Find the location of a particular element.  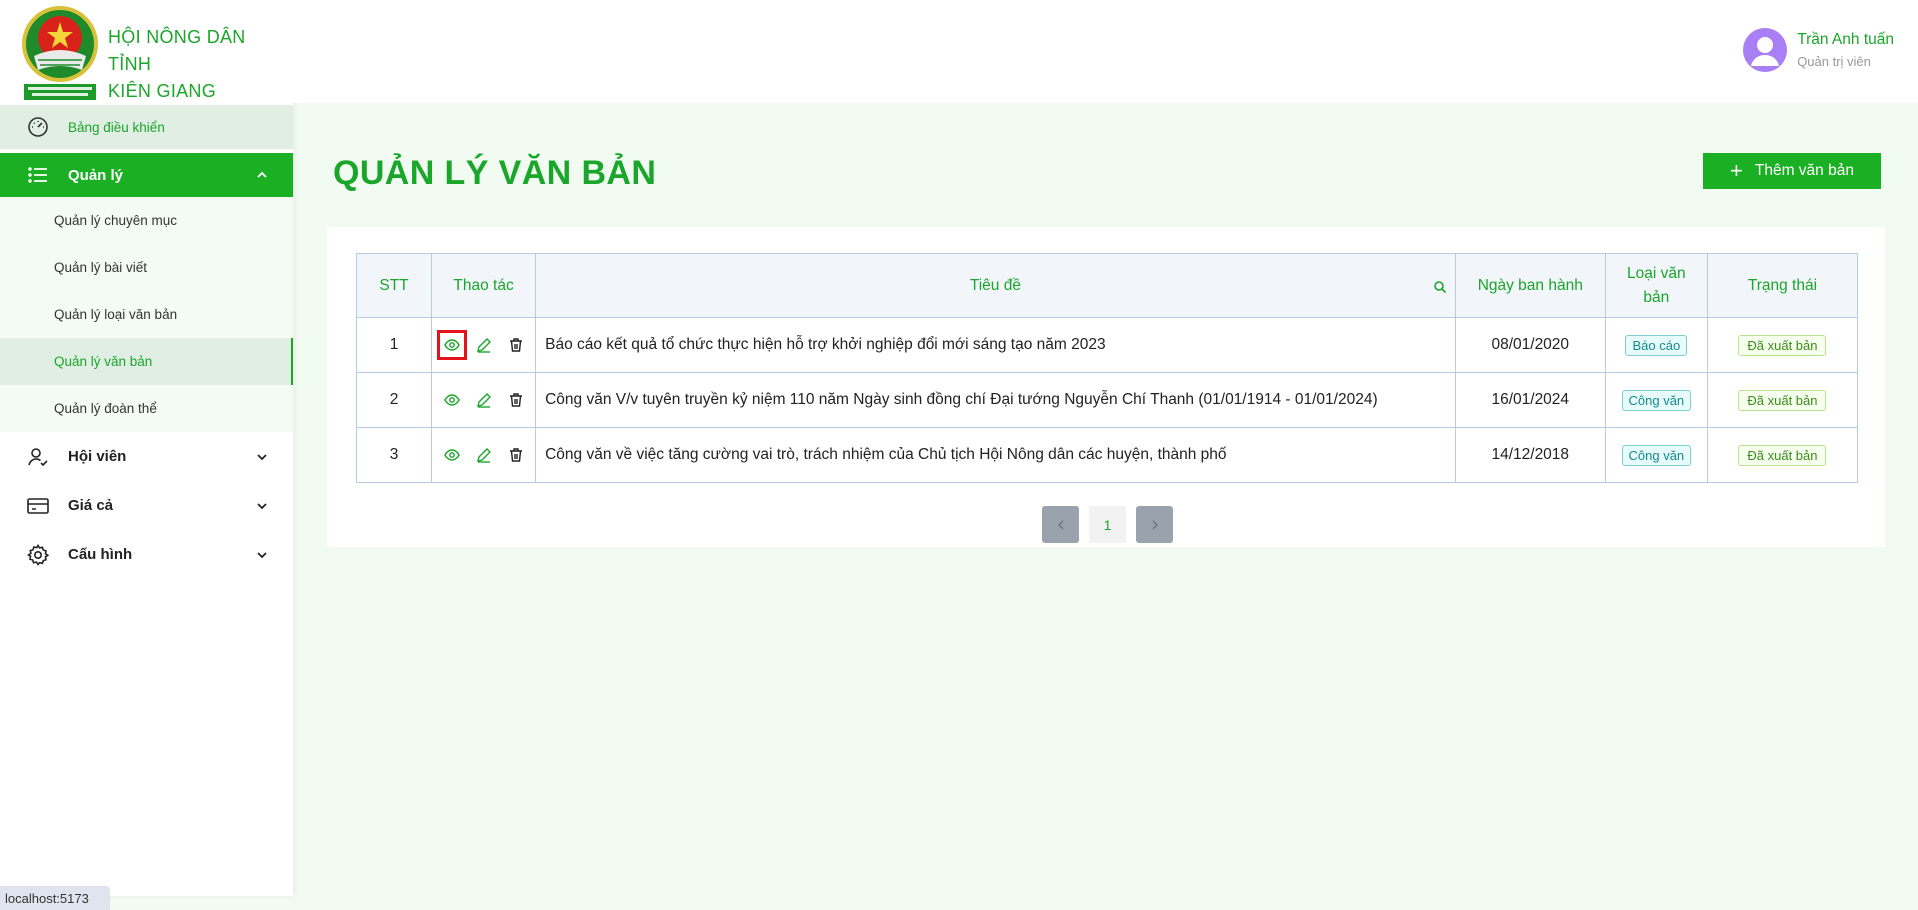

sidebar-item-label: Hội viên is located at coordinates (97, 456).